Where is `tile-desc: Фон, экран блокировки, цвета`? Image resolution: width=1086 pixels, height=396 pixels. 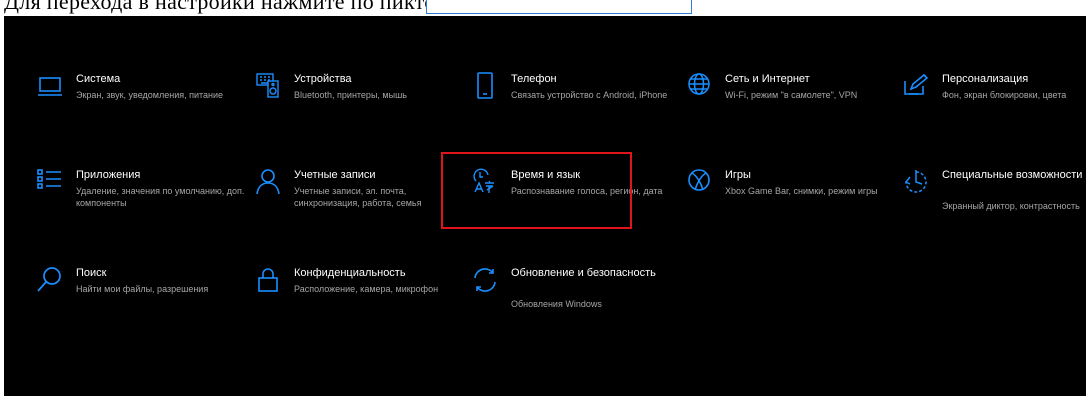 tile-desc: Фон, экран блокировки, цвета is located at coordinates (1004, 95).